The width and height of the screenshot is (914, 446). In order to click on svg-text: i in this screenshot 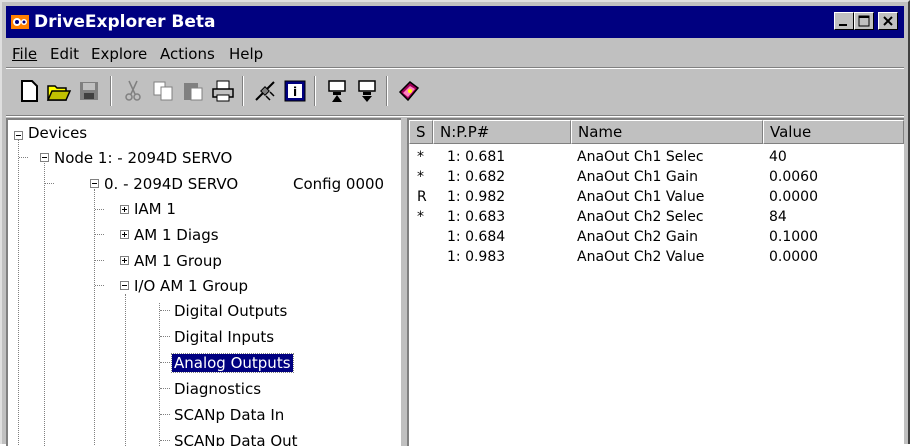, I will do `click(295, 92)`.